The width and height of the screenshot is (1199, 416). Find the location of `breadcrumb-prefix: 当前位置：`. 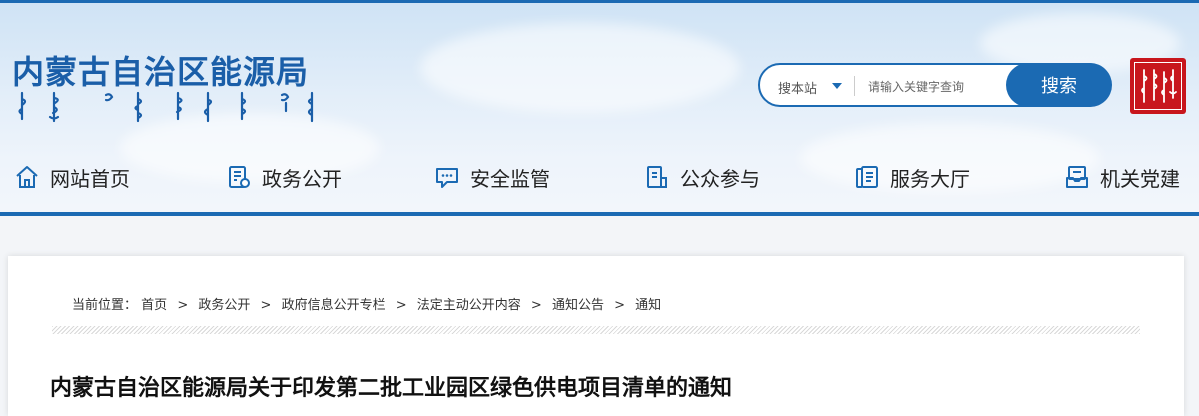

breadcrumb-prefix: 当前位置： is located at coordinates (105, 305).